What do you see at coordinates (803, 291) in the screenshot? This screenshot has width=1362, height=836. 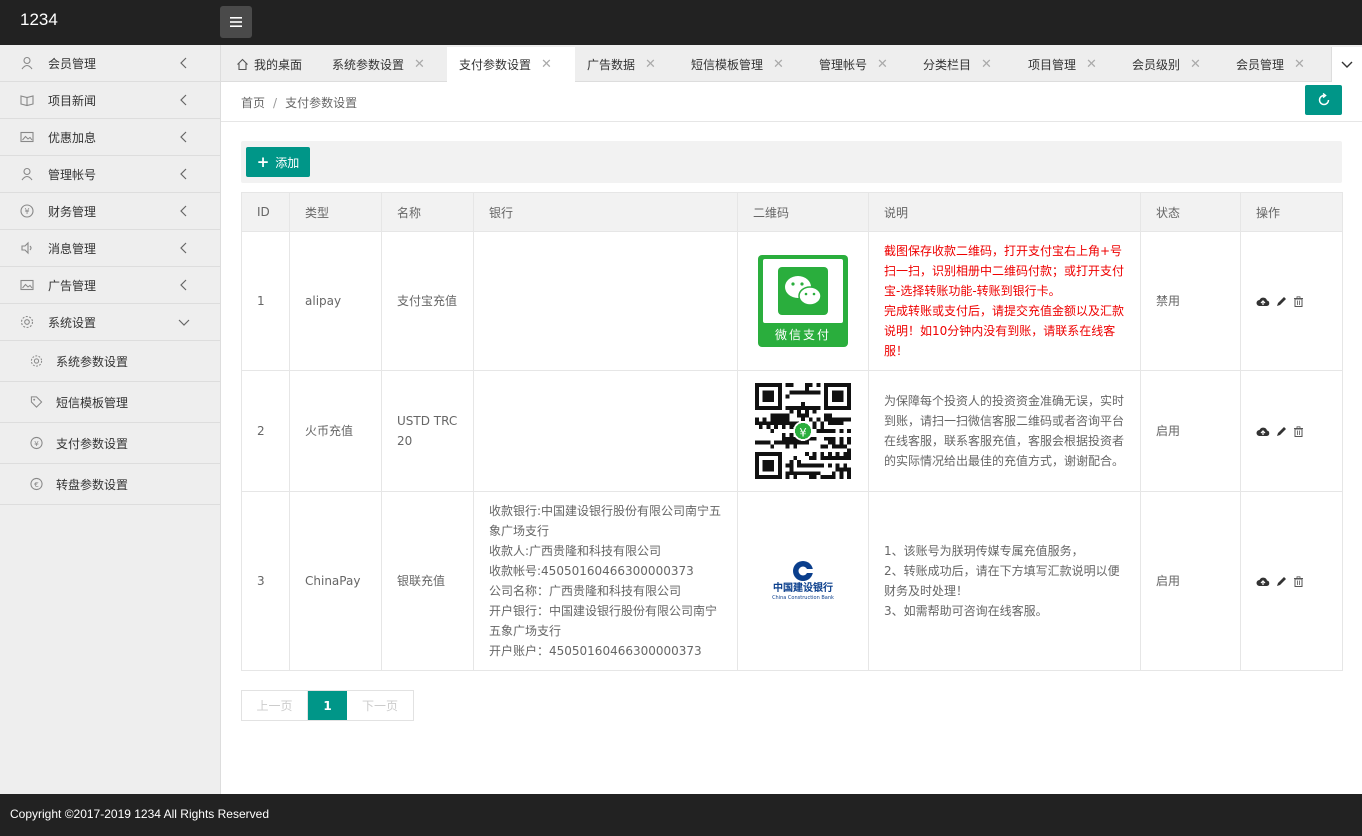 I see `wechat-icon` at bounding box center [803, 291].